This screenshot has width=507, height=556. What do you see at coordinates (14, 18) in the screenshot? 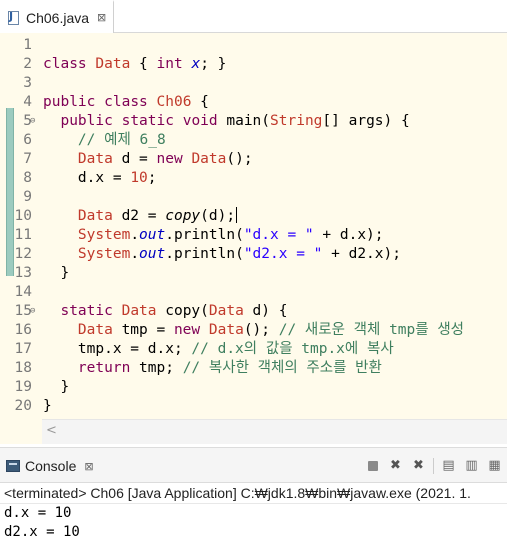
I see `java-file-icon: J` at bounding box center [14, 18].